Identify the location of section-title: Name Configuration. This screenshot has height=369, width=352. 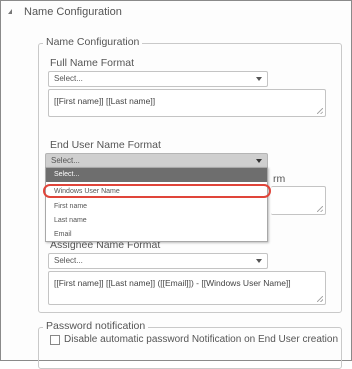
(73, 12).